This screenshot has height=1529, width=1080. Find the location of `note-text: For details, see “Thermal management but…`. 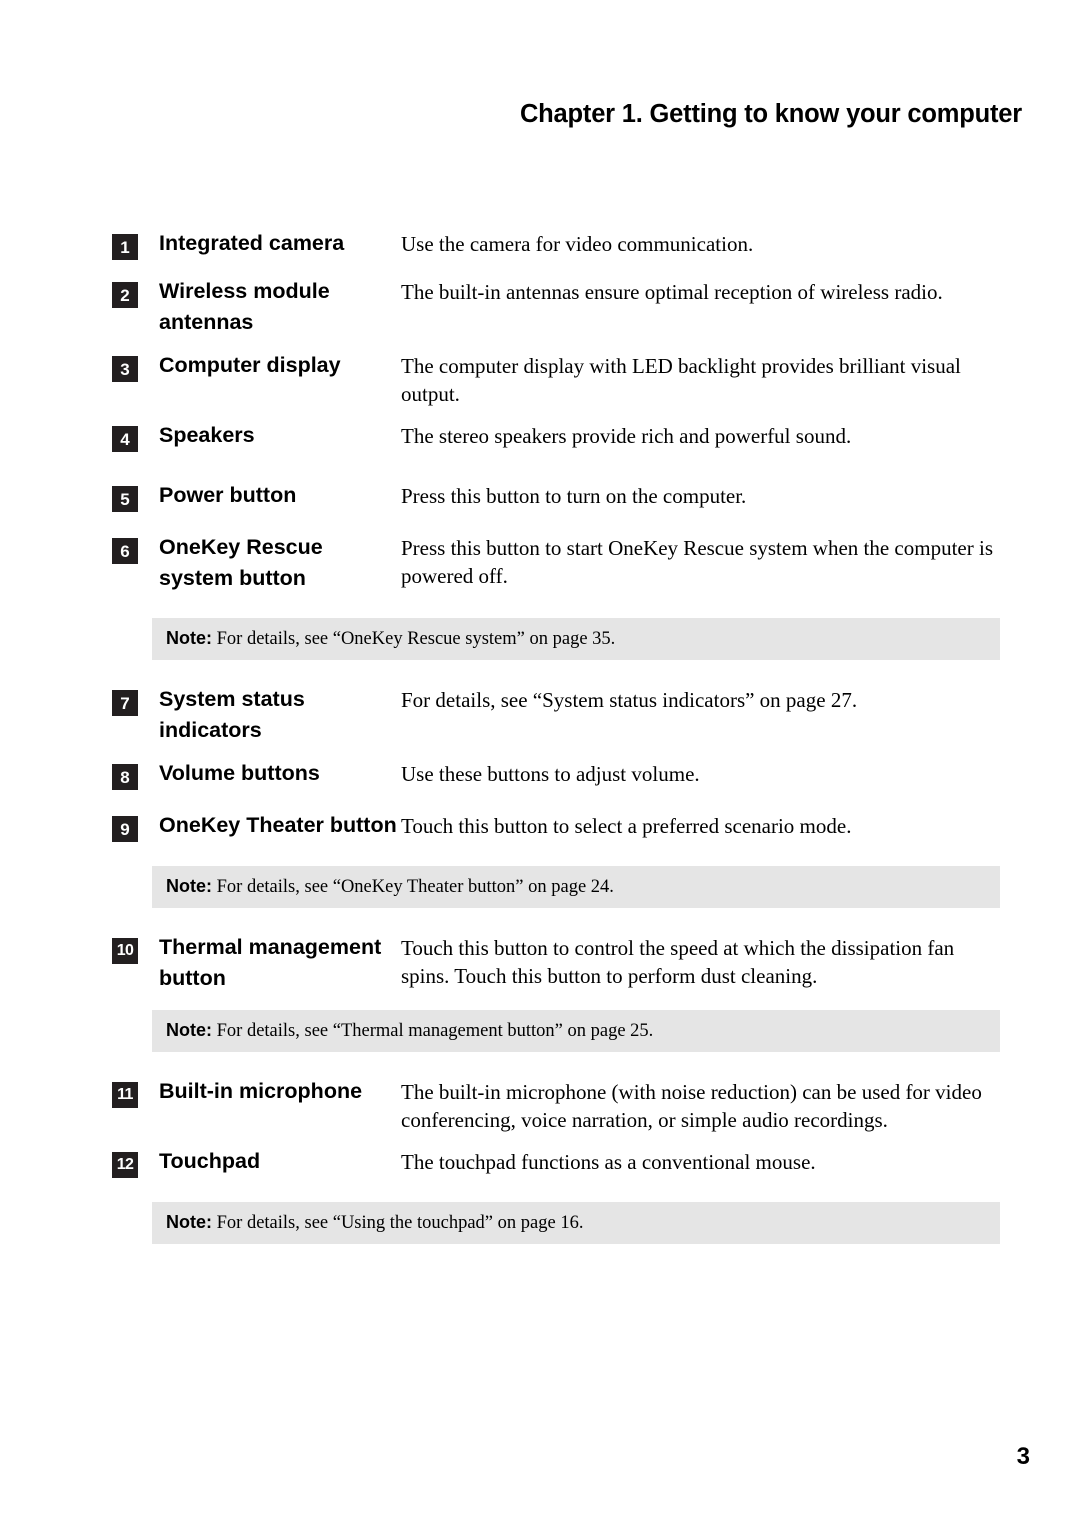

note-text: For details, see “Thermal management but… is located at coordinates (435, 1031).